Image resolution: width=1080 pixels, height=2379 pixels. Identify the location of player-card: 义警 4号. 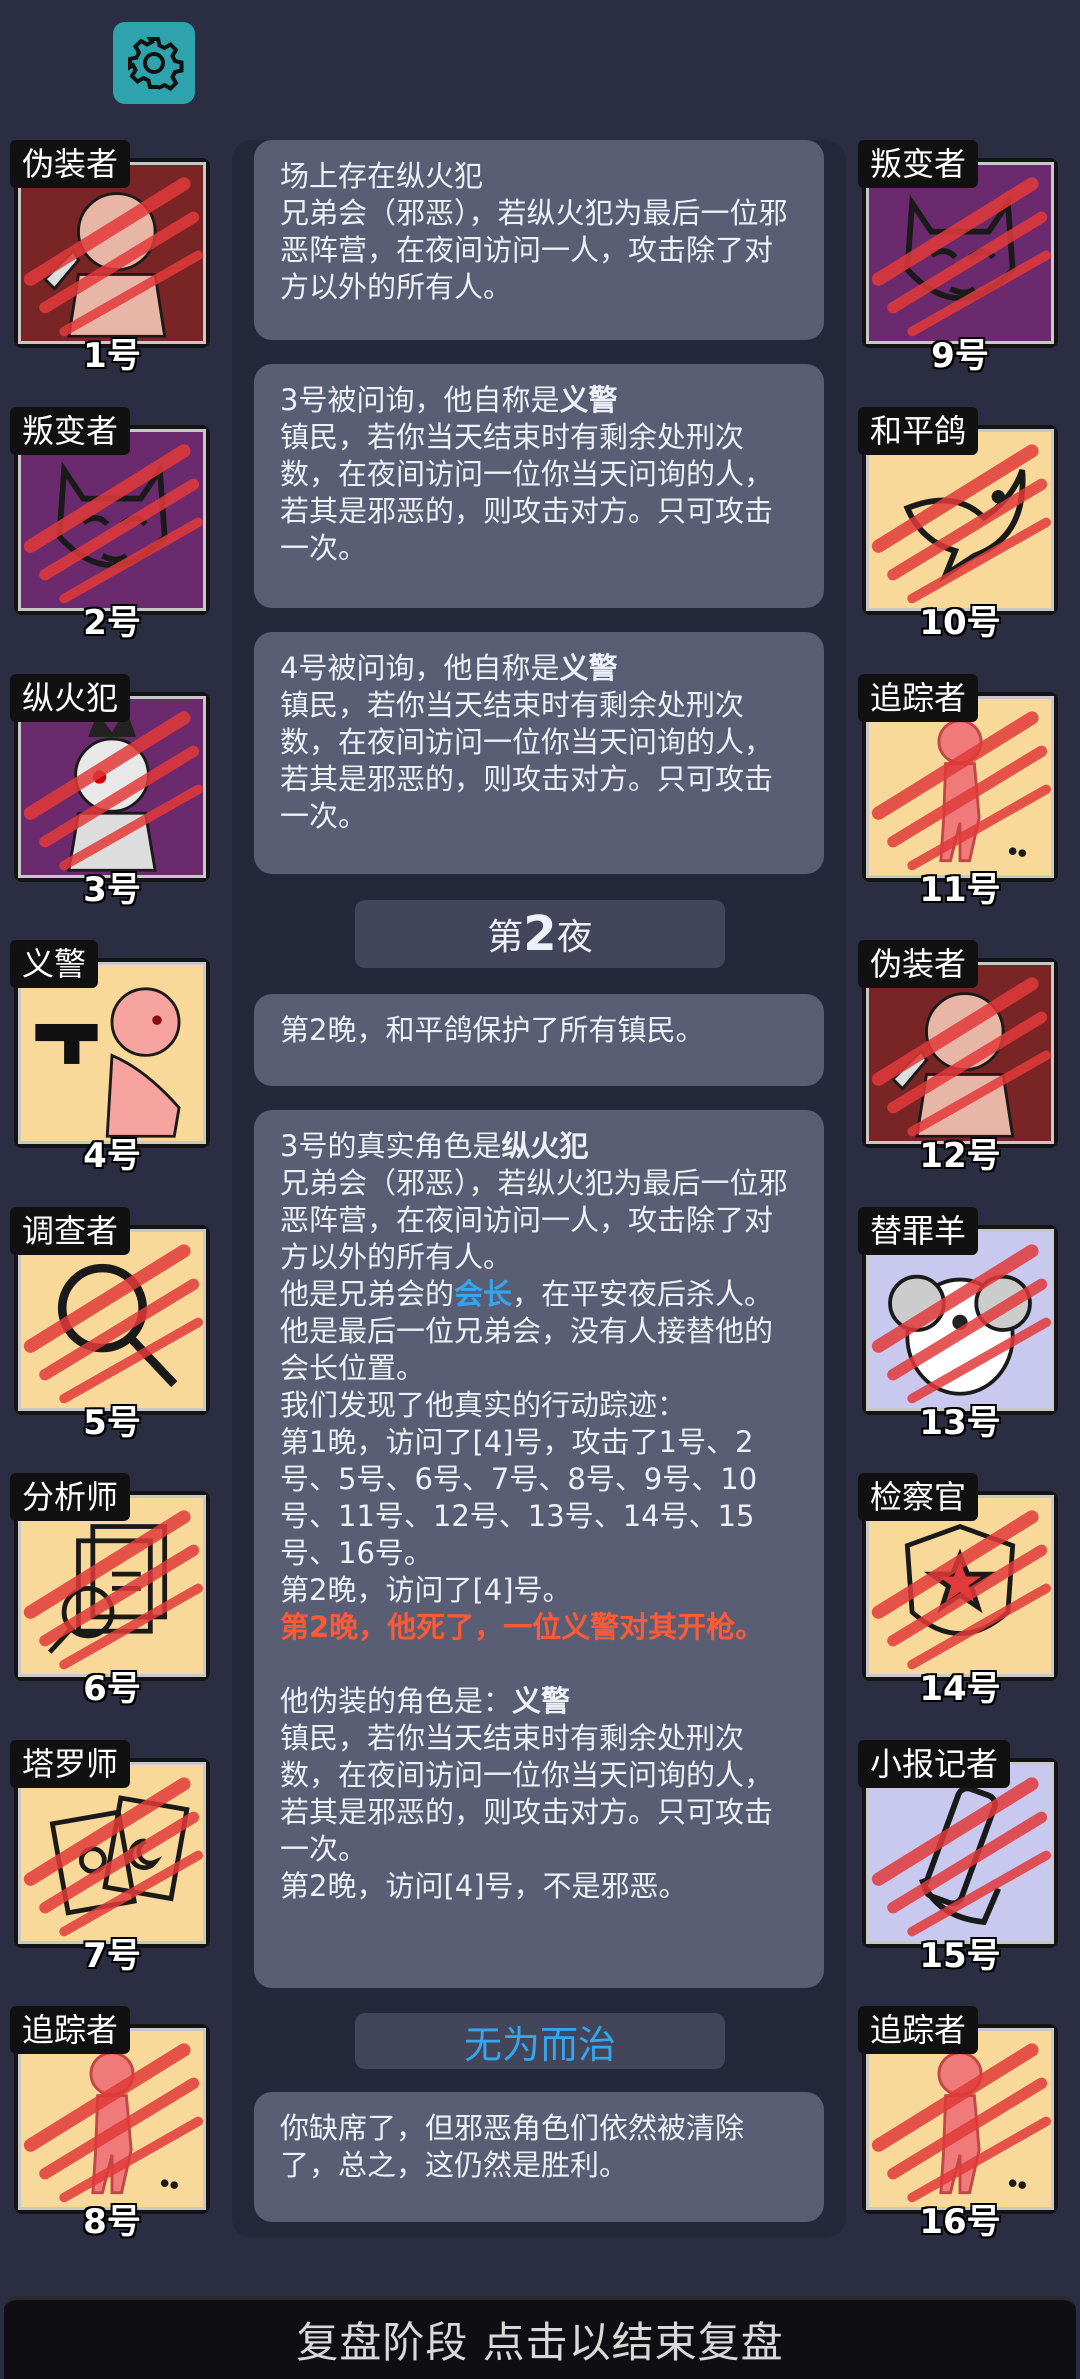
(112, 1058).